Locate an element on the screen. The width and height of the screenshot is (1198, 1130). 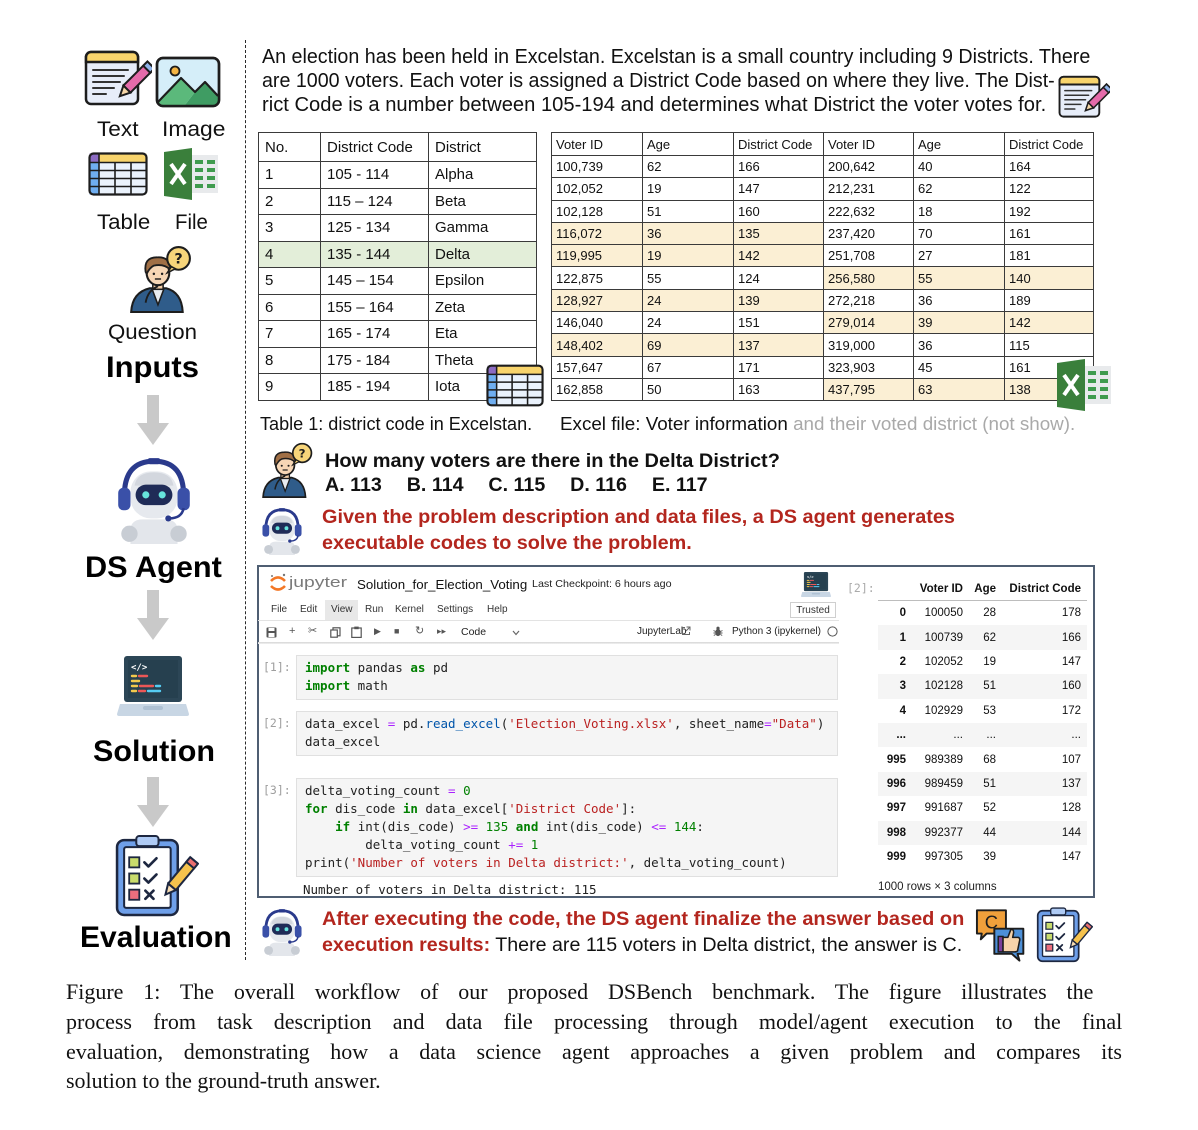
table-header-row: No. District Code District is located at coordinates (397, 147).